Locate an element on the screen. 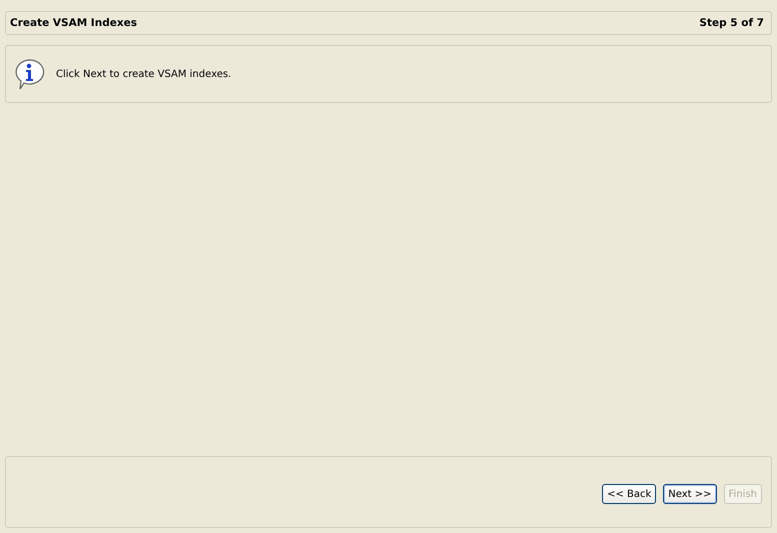  back-button: << Back is located at coordinates (629, 494).